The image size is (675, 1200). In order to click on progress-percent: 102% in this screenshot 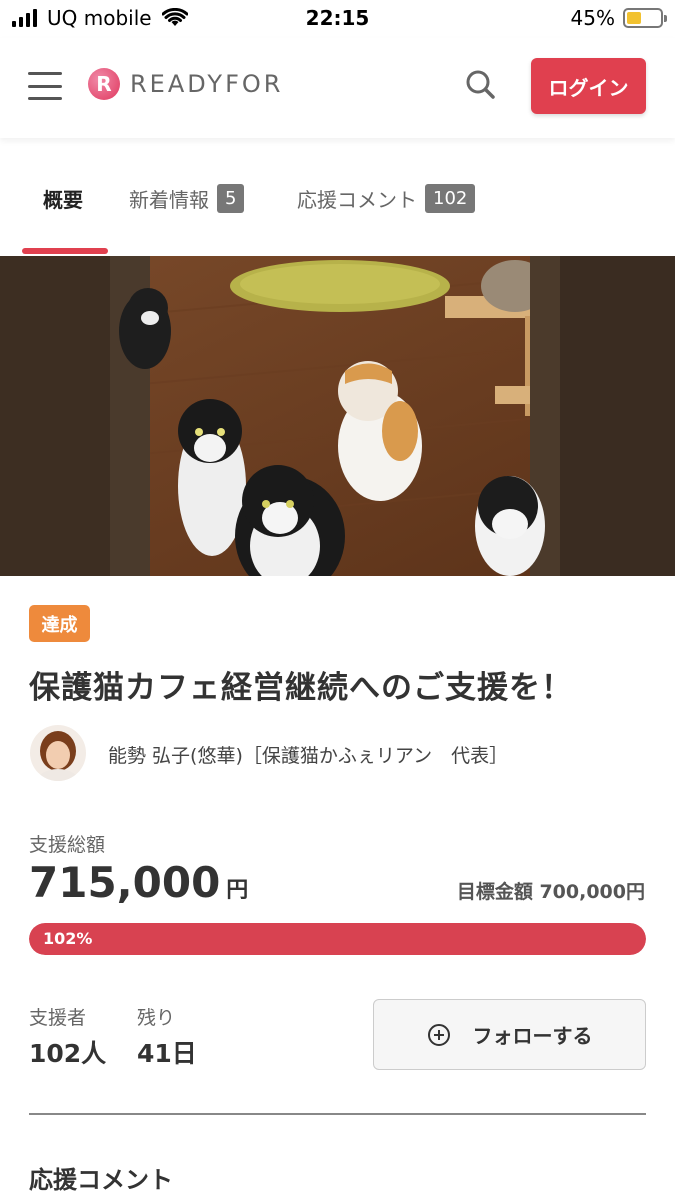, I will do `click(68, 938)`.